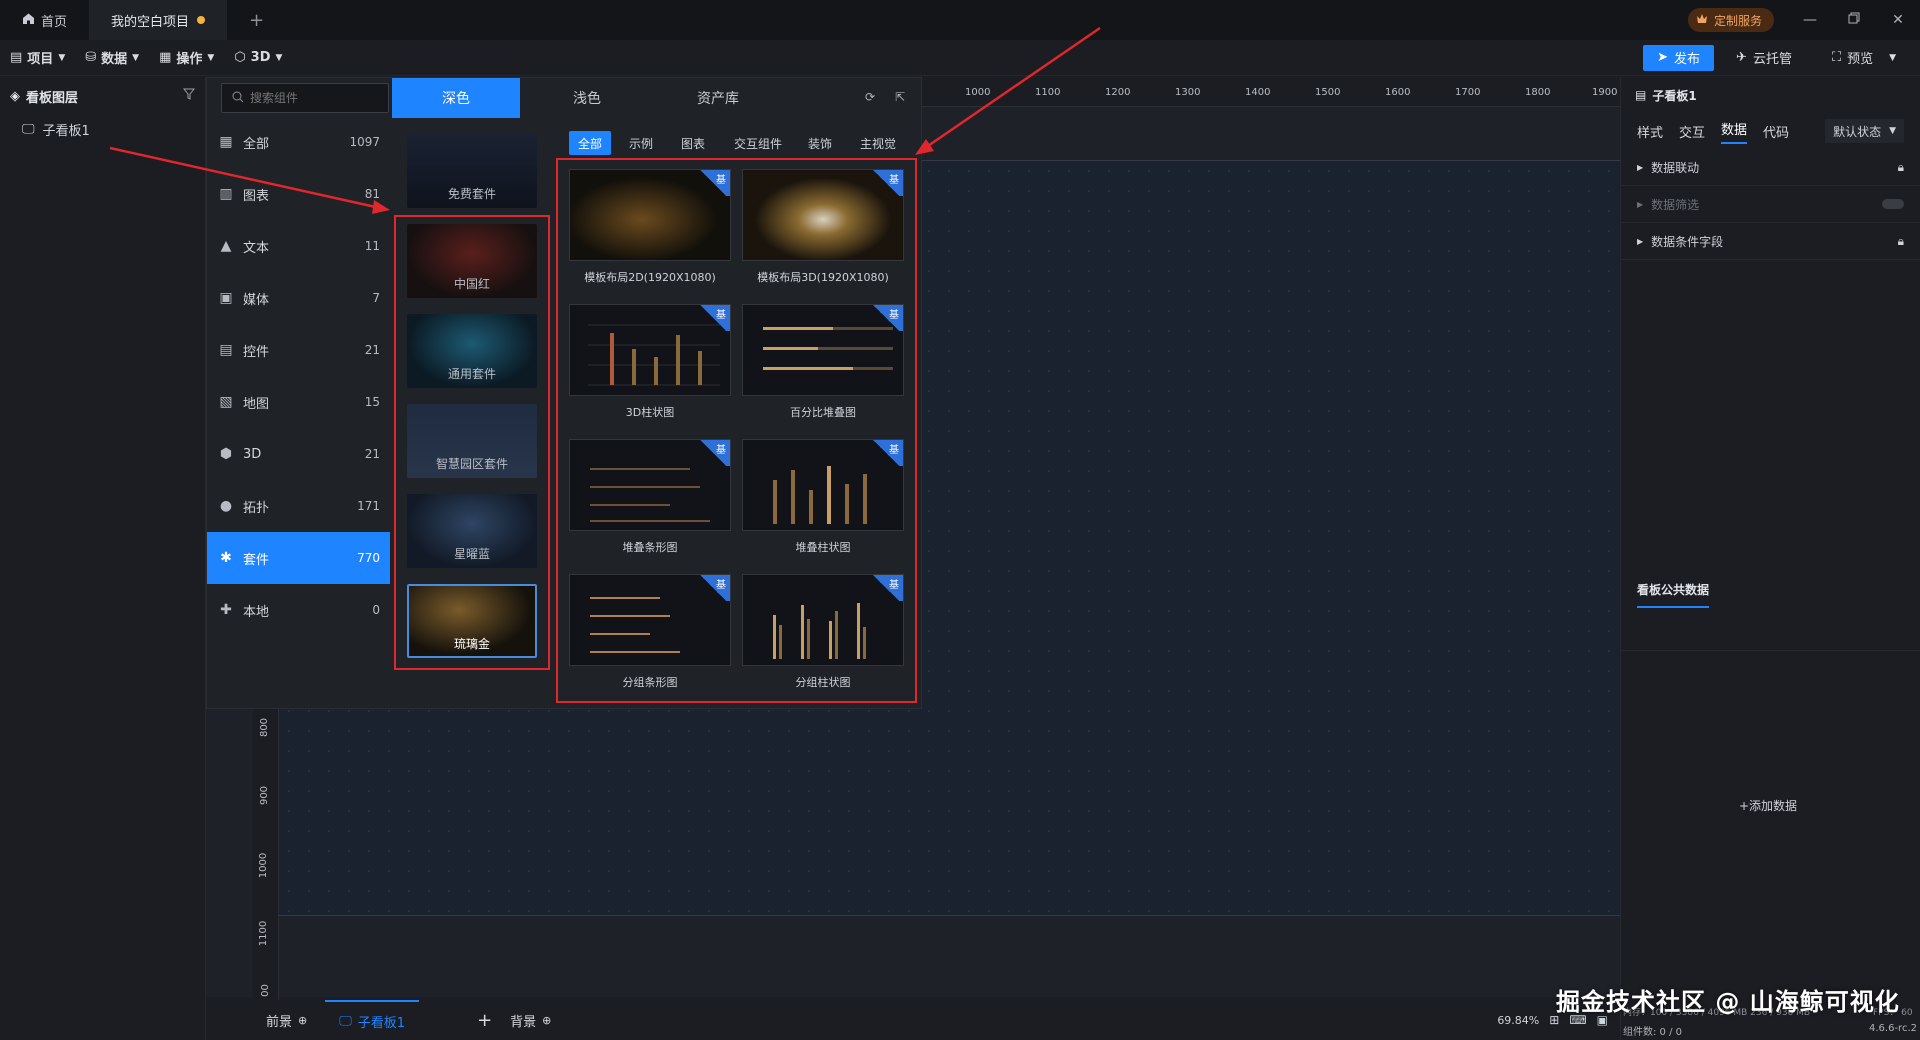 The image size is (1920, 1040). I want to click on version-label: 4.6.6-rc.2, so click(1893, 1028).